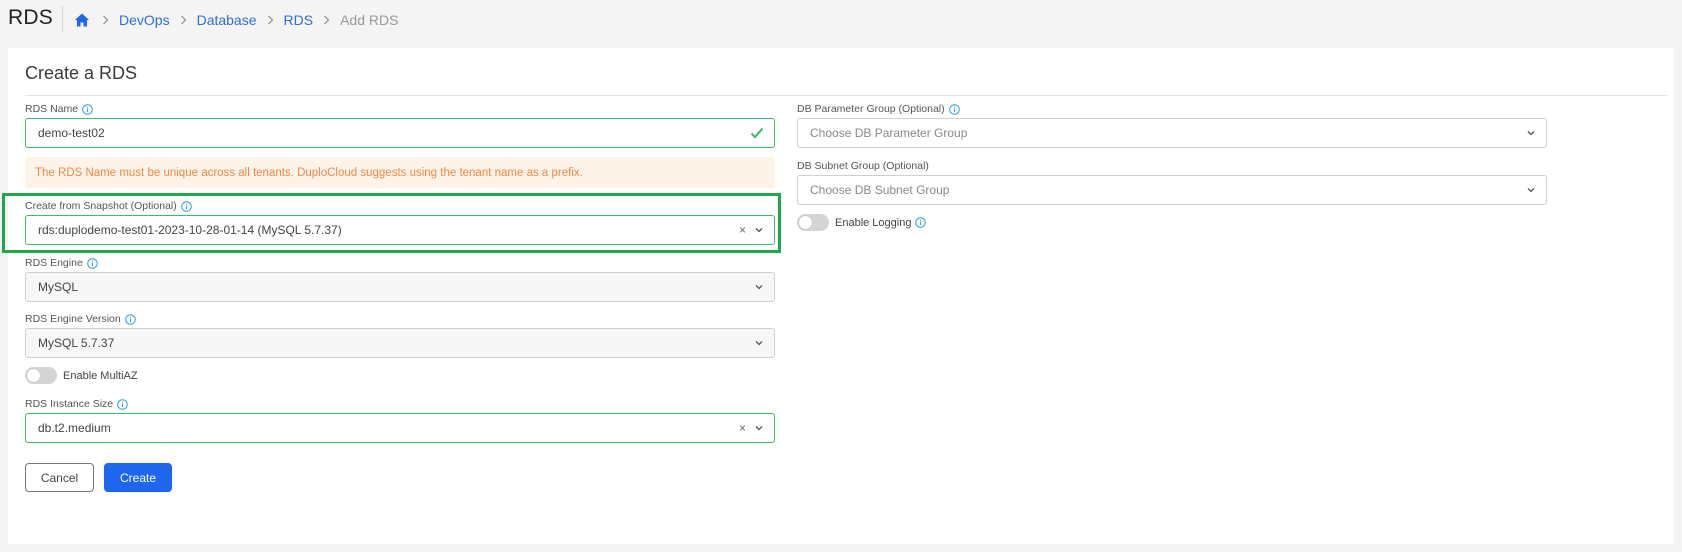 The image size is (1682, 552). What do you see at coordinates (138, 477) in the screenshot?
I see `create-button: Create` at bounding box center [138, 477].